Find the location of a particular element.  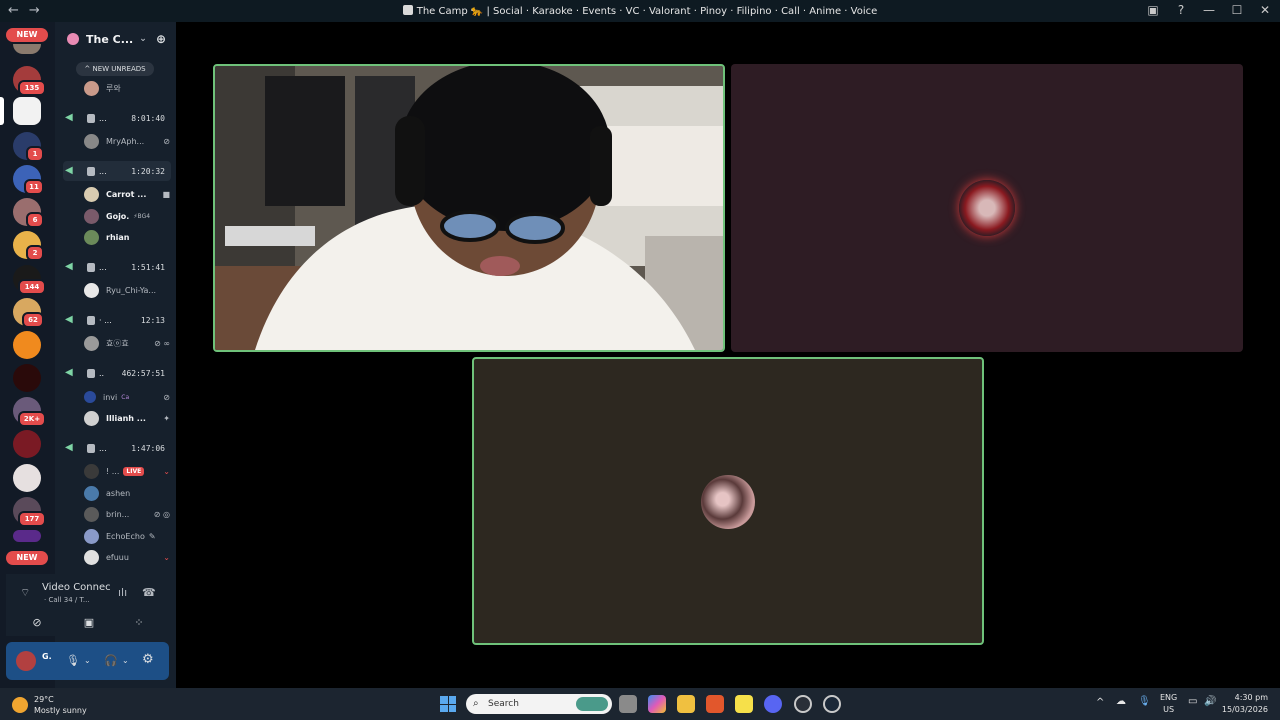

discord-icon is located at coordinates (773, 704).